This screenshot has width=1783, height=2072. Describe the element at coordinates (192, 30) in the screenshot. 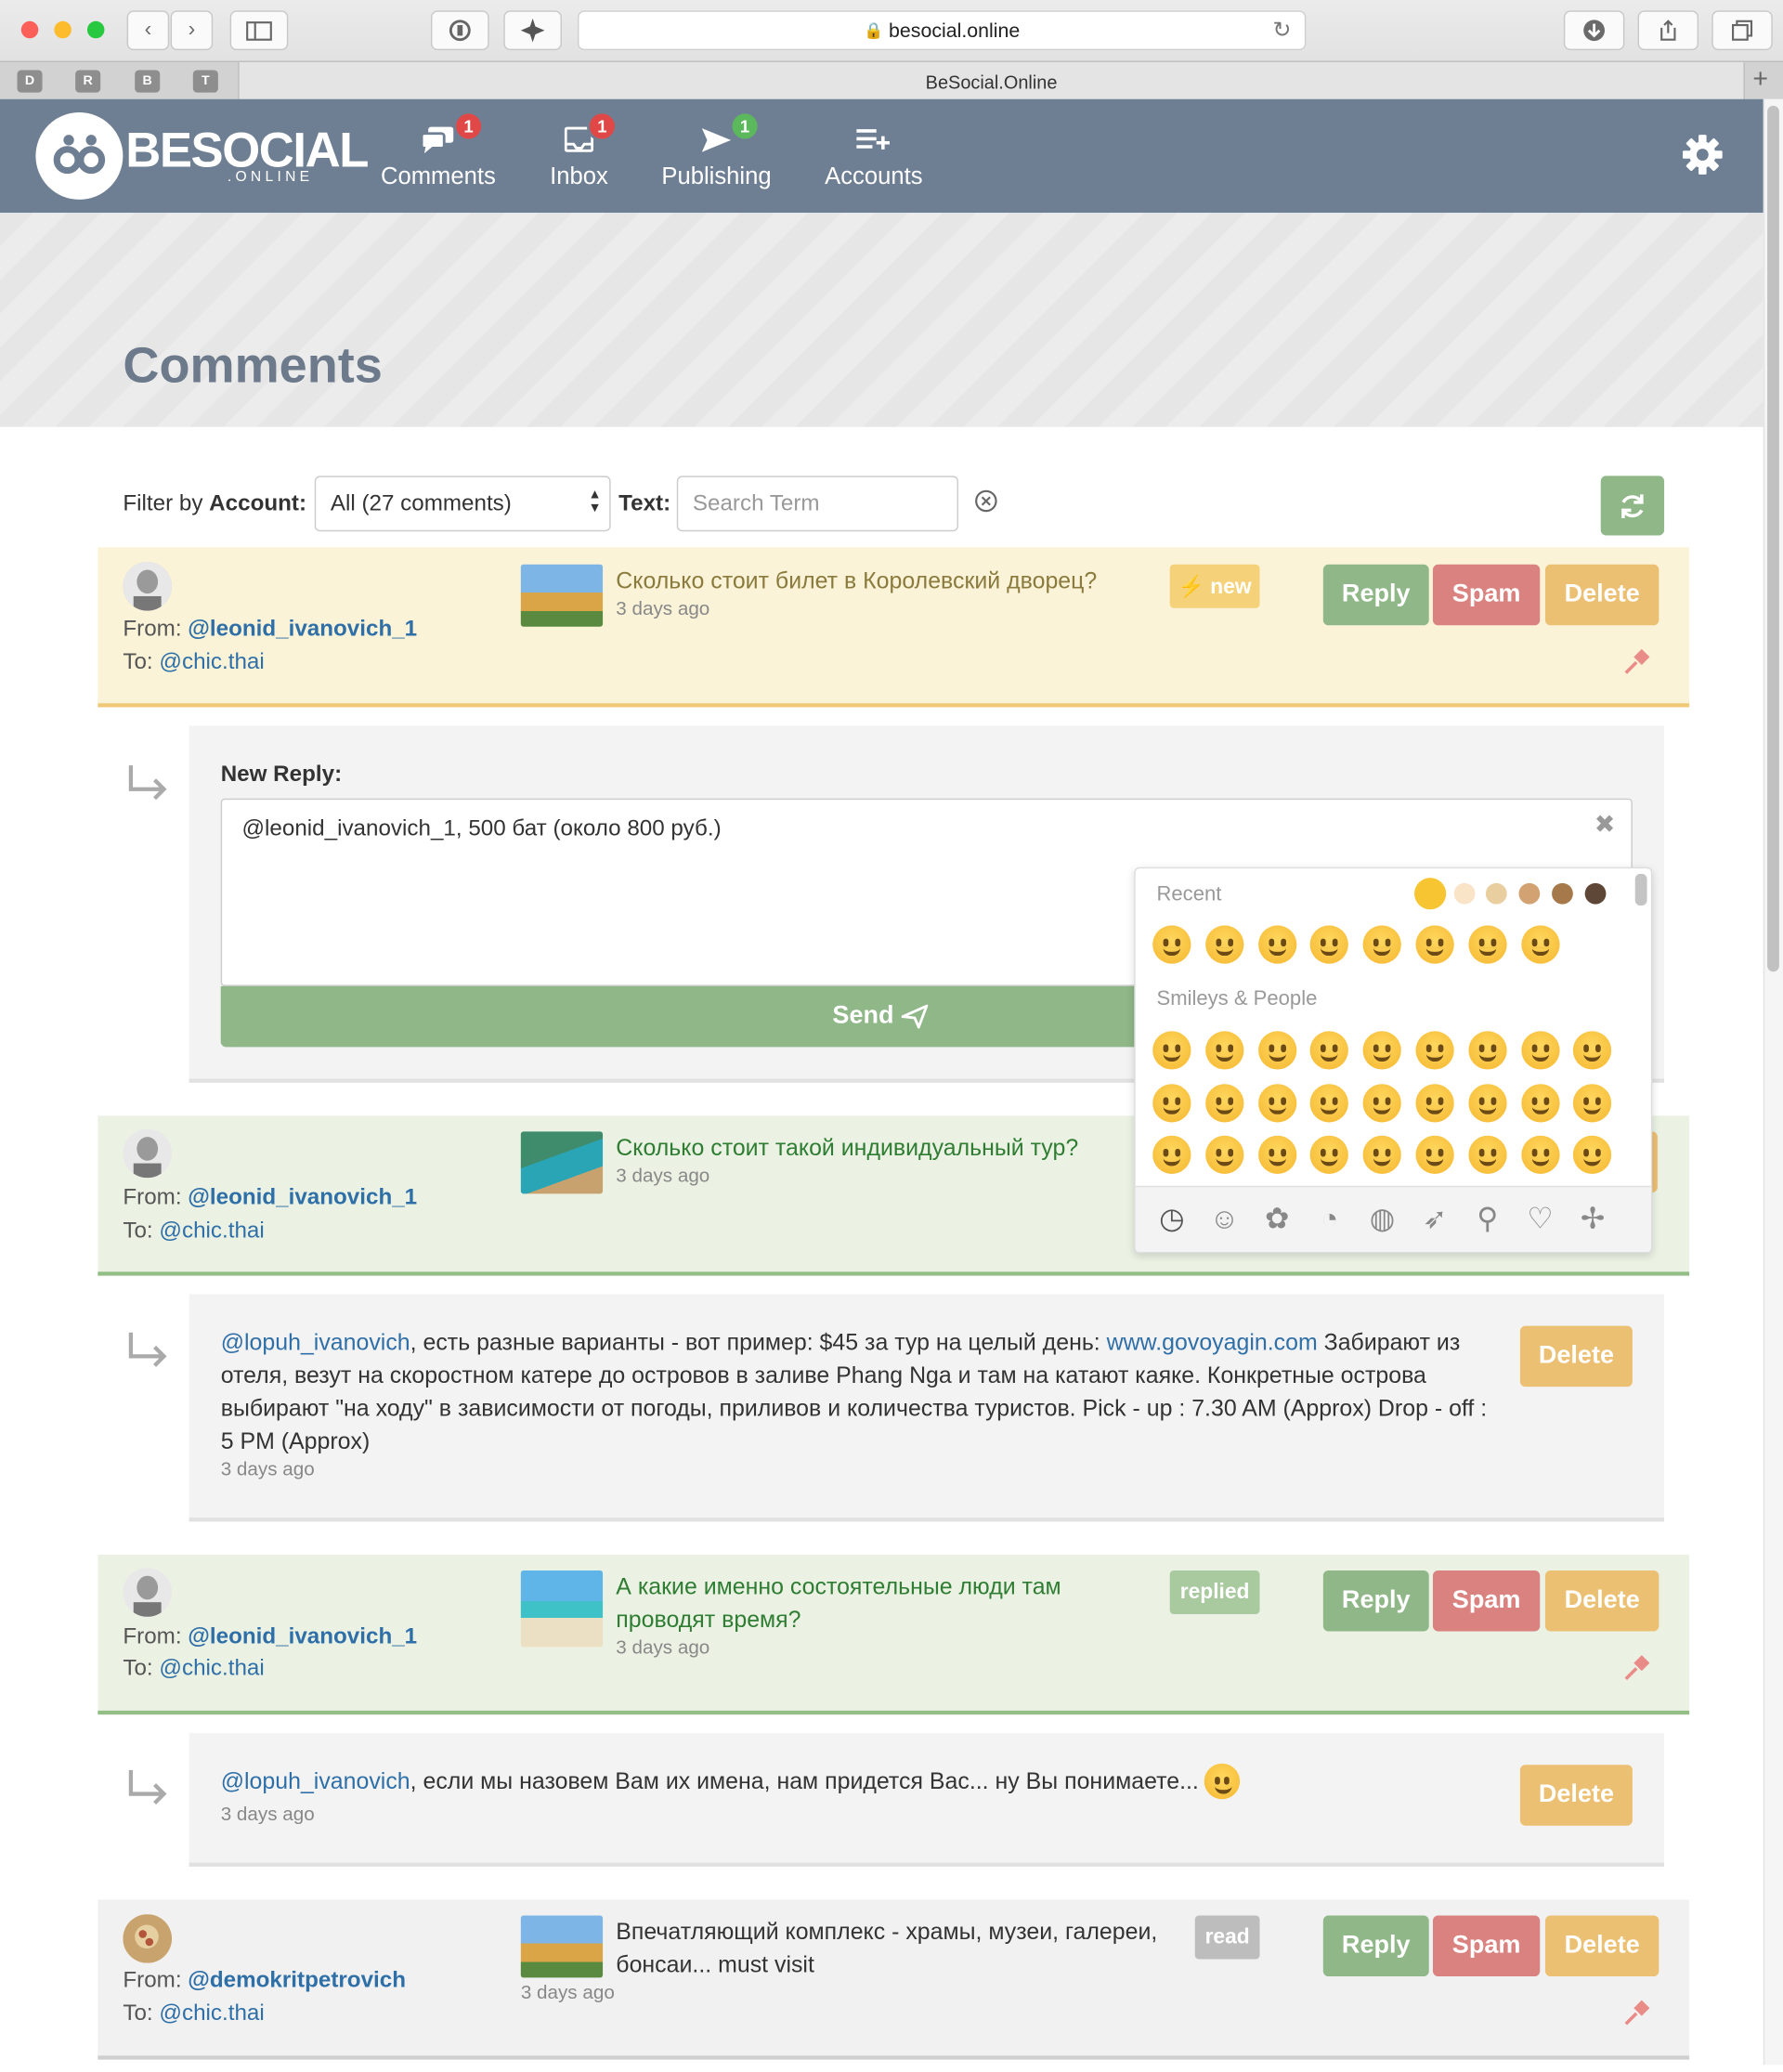

I see `forward-button: ›` at that location.